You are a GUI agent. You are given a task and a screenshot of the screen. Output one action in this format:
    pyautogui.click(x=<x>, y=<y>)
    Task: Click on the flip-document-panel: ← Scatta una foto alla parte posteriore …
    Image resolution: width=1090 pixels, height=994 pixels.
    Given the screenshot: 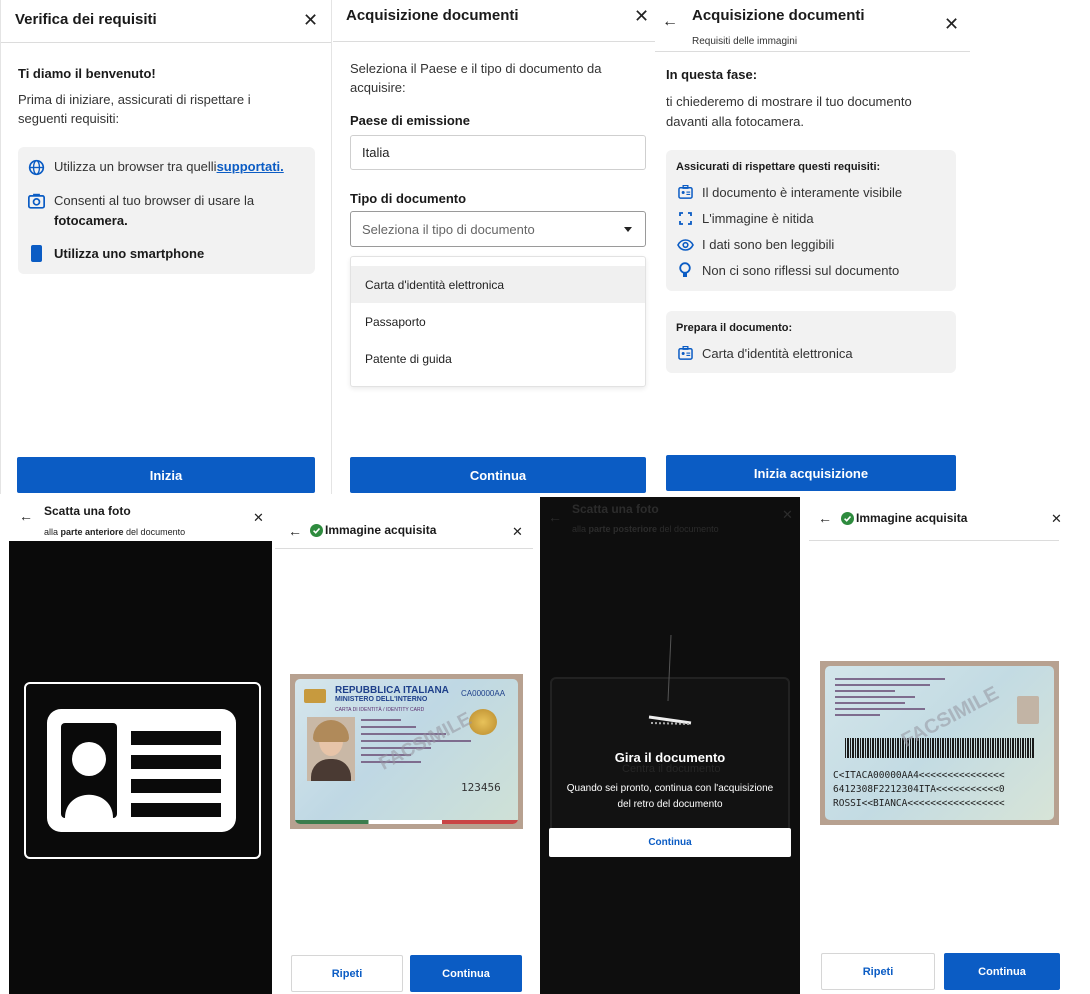 What is the action you would take?
    pyautogui.click(x=670, y=745)
    